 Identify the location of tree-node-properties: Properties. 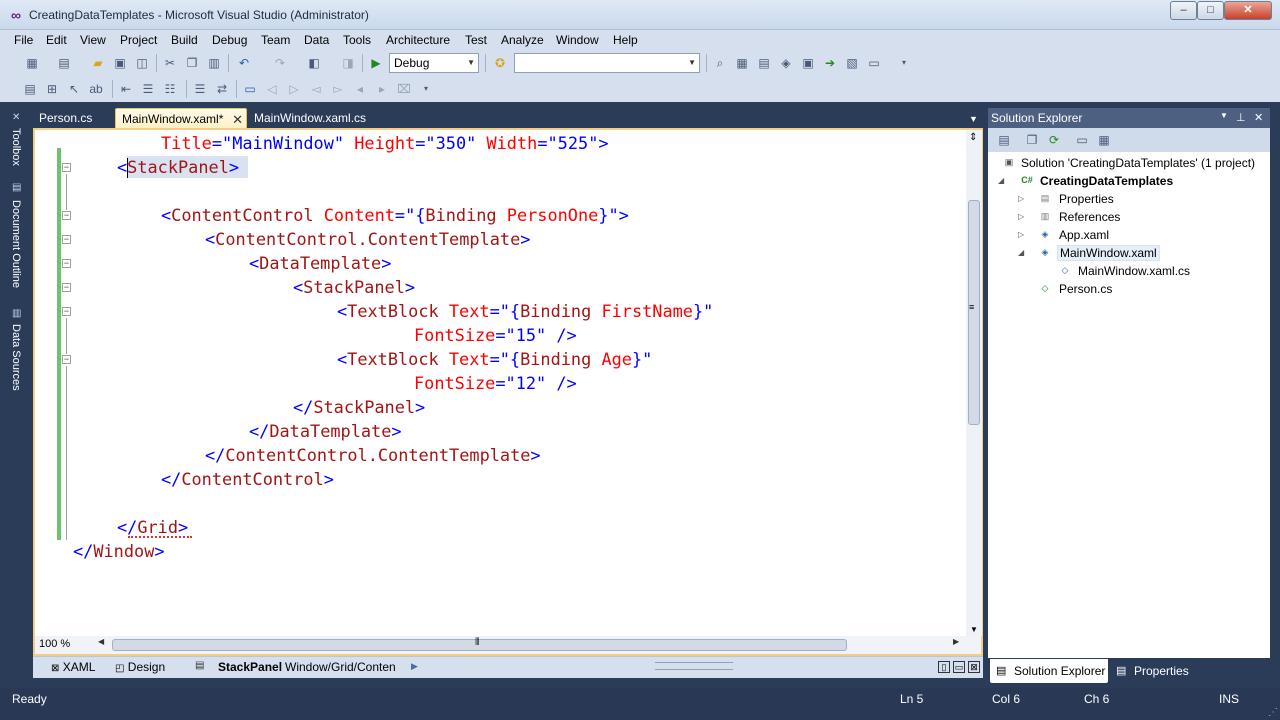
(1086, 199).